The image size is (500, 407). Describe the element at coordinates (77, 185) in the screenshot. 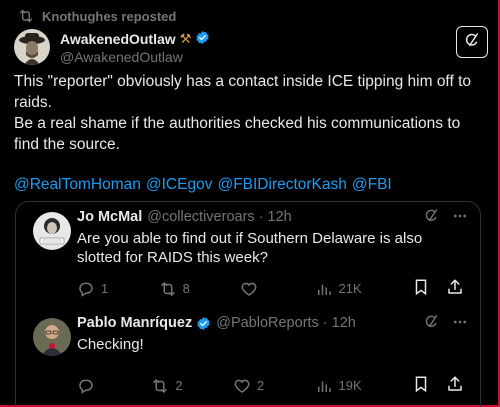

I see `mention-link: @RealTomHoman` at that location.